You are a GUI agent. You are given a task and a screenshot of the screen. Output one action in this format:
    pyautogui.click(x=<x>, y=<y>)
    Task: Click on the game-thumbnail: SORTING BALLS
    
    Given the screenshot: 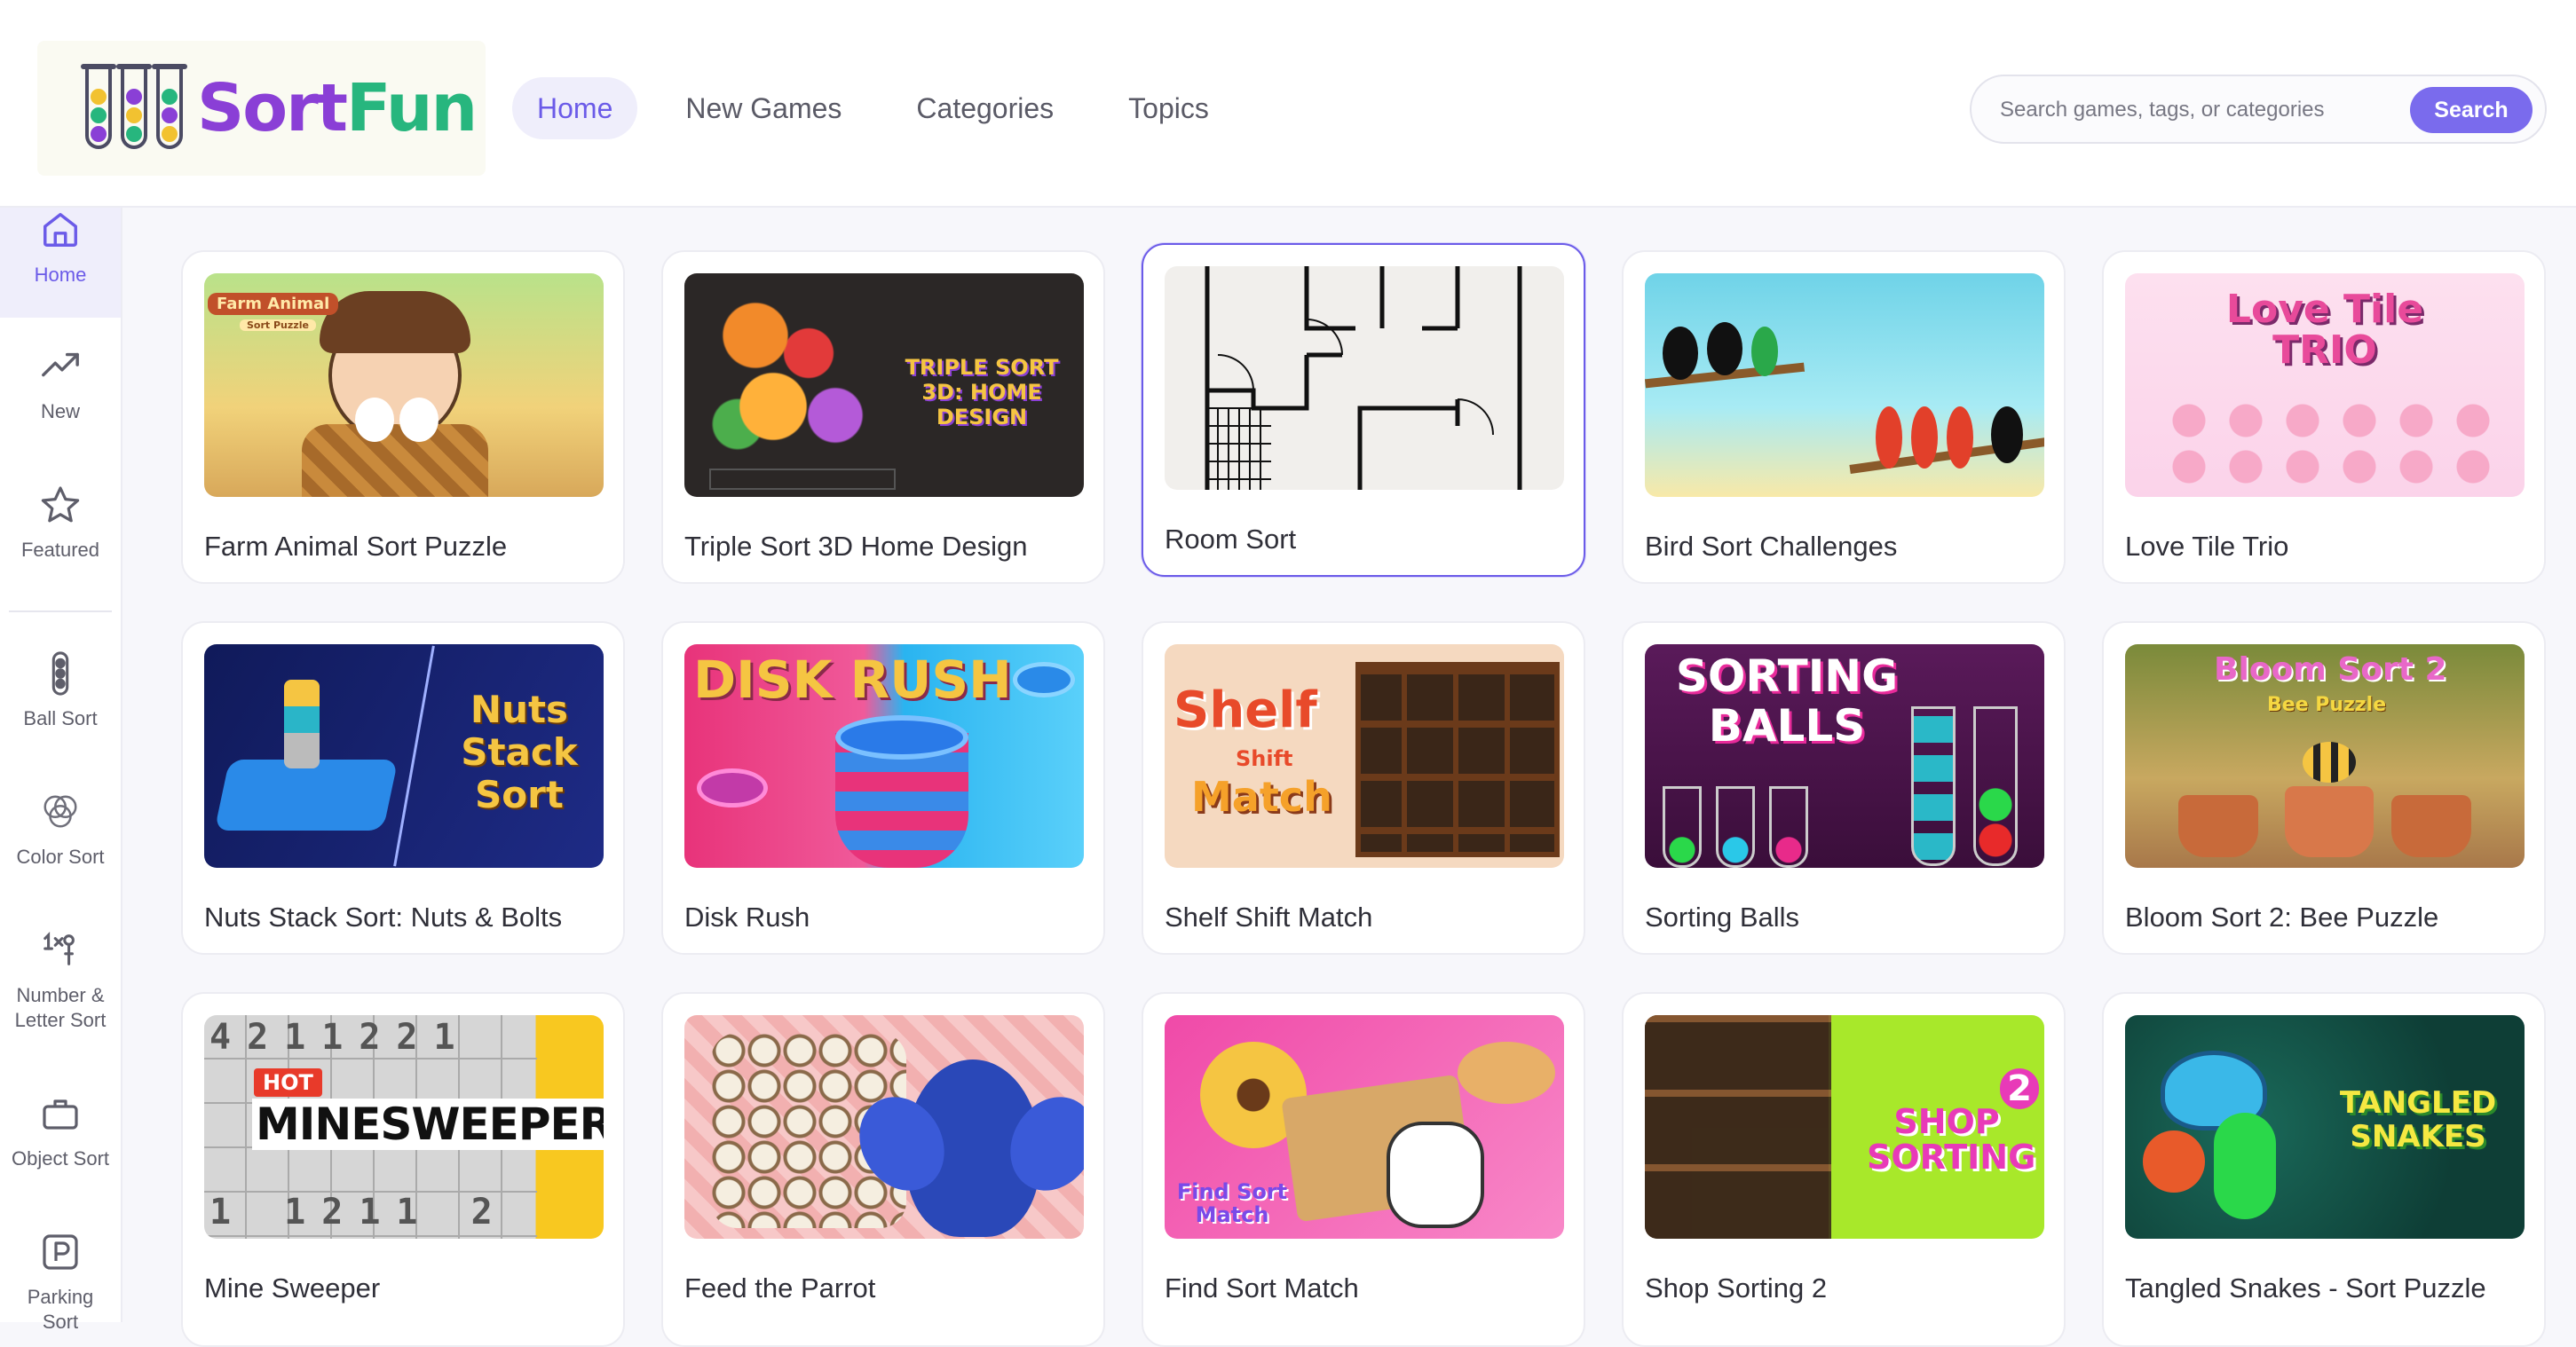 What is the action you would take?
    pyautogui.click(x=1844, y=756)
    